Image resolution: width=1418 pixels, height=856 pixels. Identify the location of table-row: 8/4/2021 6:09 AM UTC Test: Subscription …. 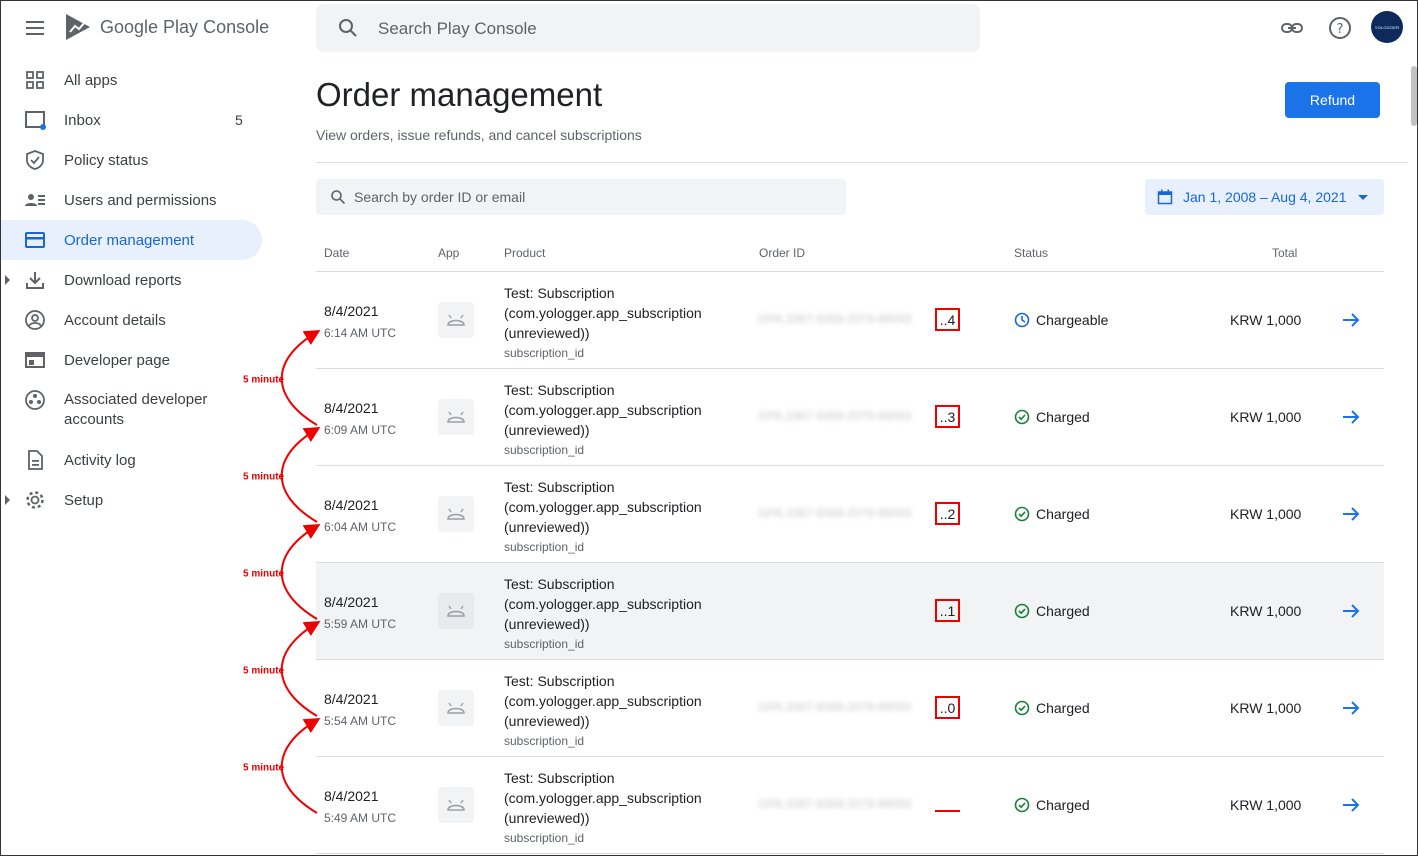
(850, 417).